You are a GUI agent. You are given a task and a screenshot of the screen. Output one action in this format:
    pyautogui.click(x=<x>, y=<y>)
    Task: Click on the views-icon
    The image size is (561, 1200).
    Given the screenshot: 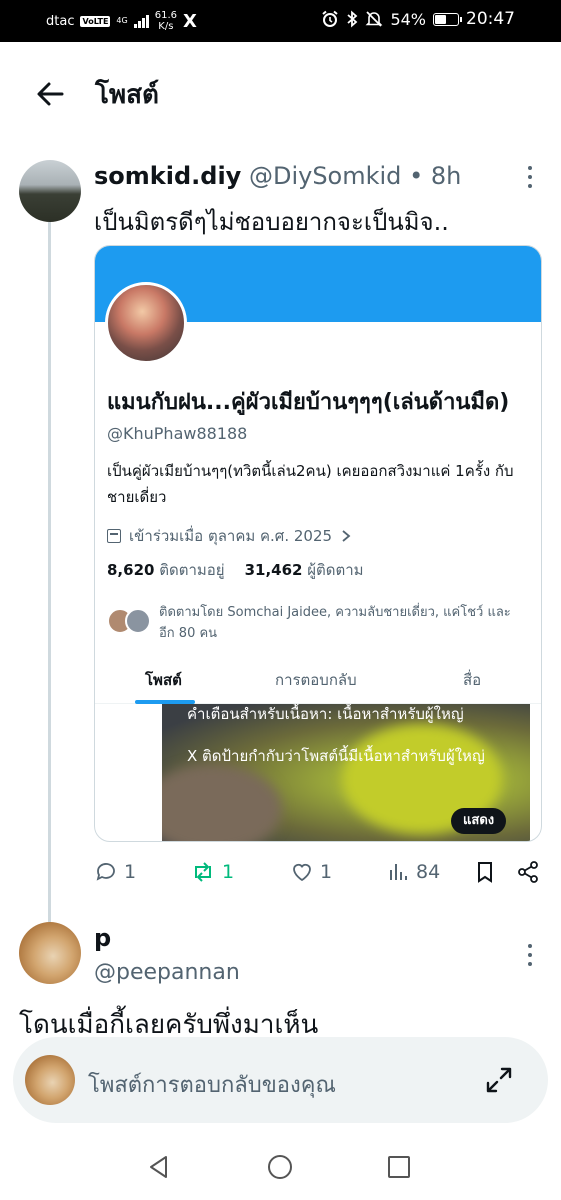 What is the action you would take?
    pyautogui.click(x=398, y=872)
    